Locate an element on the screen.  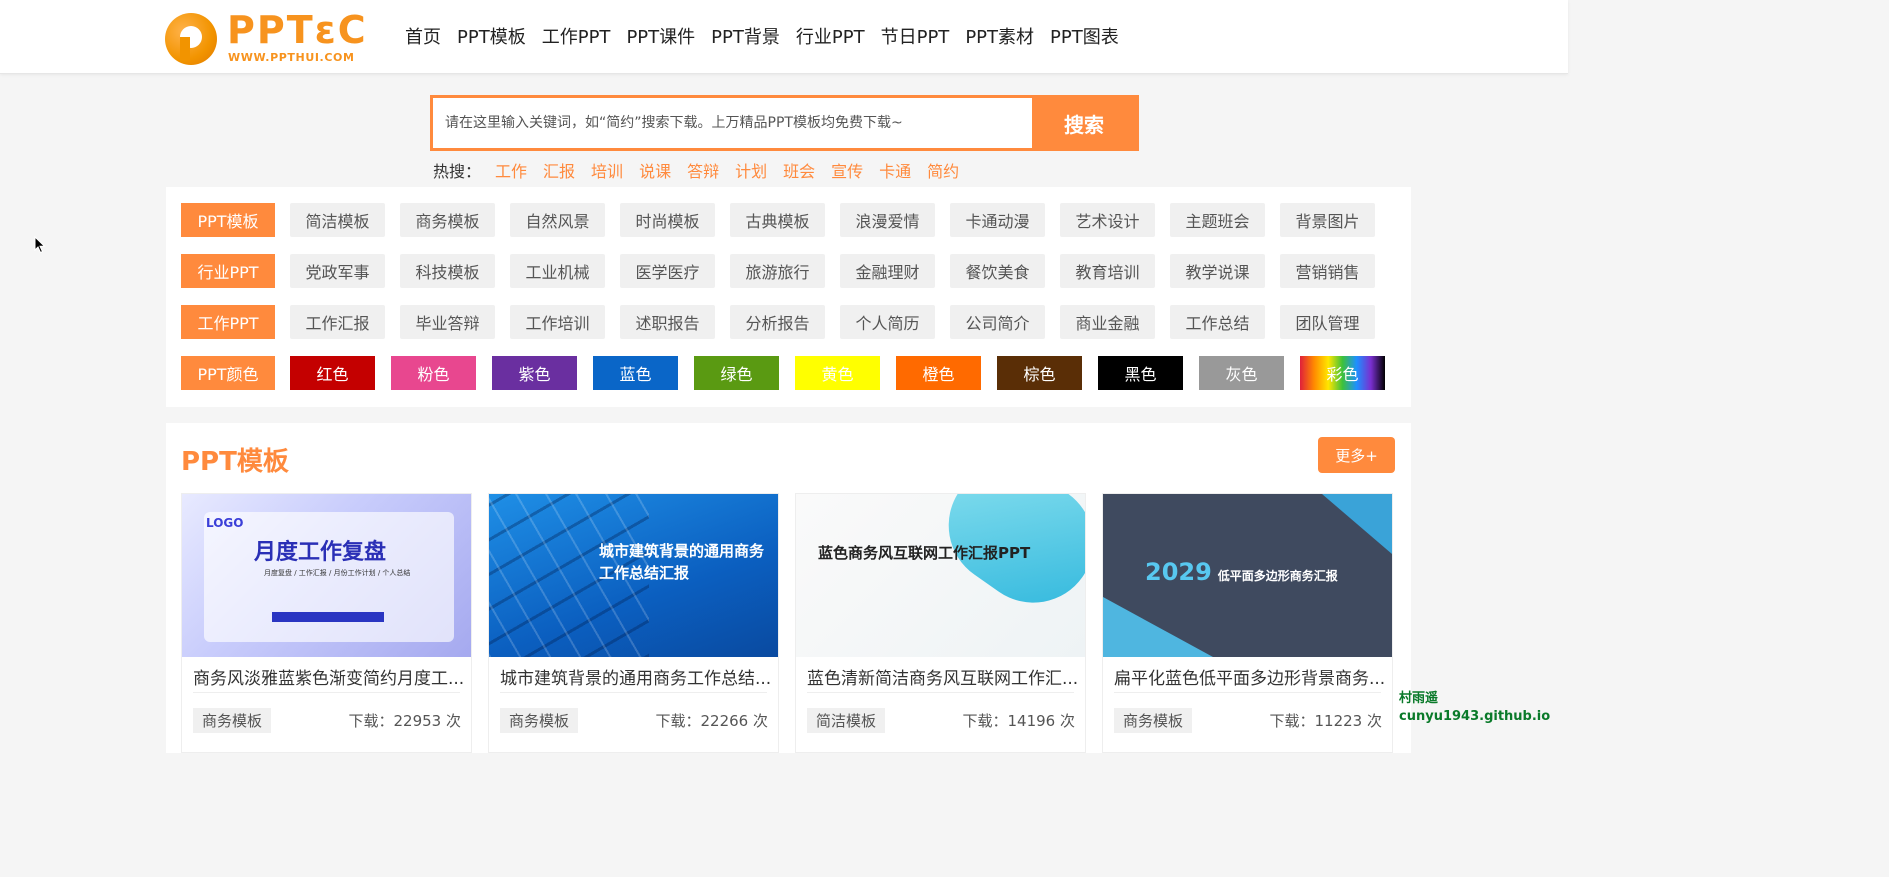
color-head: PPT颜色 is located at coordinates (228, 373).